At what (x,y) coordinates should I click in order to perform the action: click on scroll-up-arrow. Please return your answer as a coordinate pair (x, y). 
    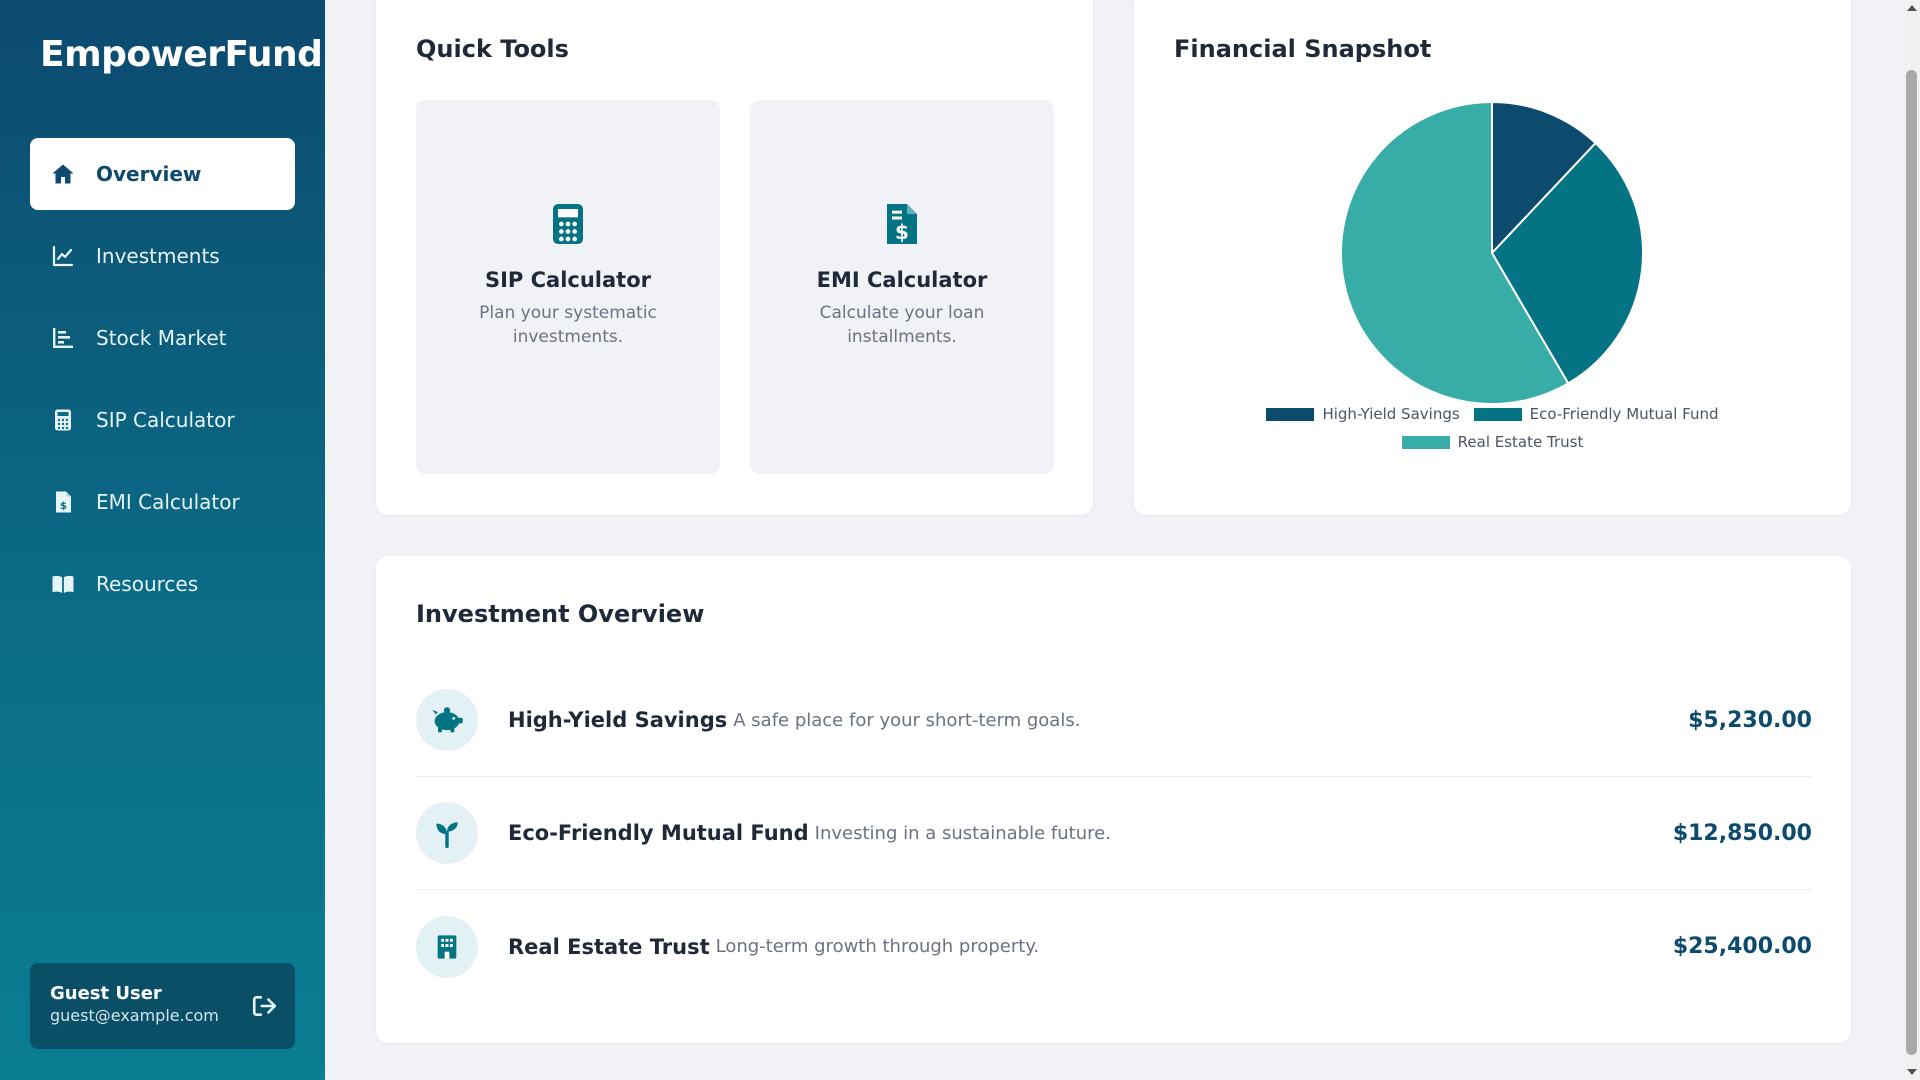
    Looking at the image, I should click on (1912, 8).